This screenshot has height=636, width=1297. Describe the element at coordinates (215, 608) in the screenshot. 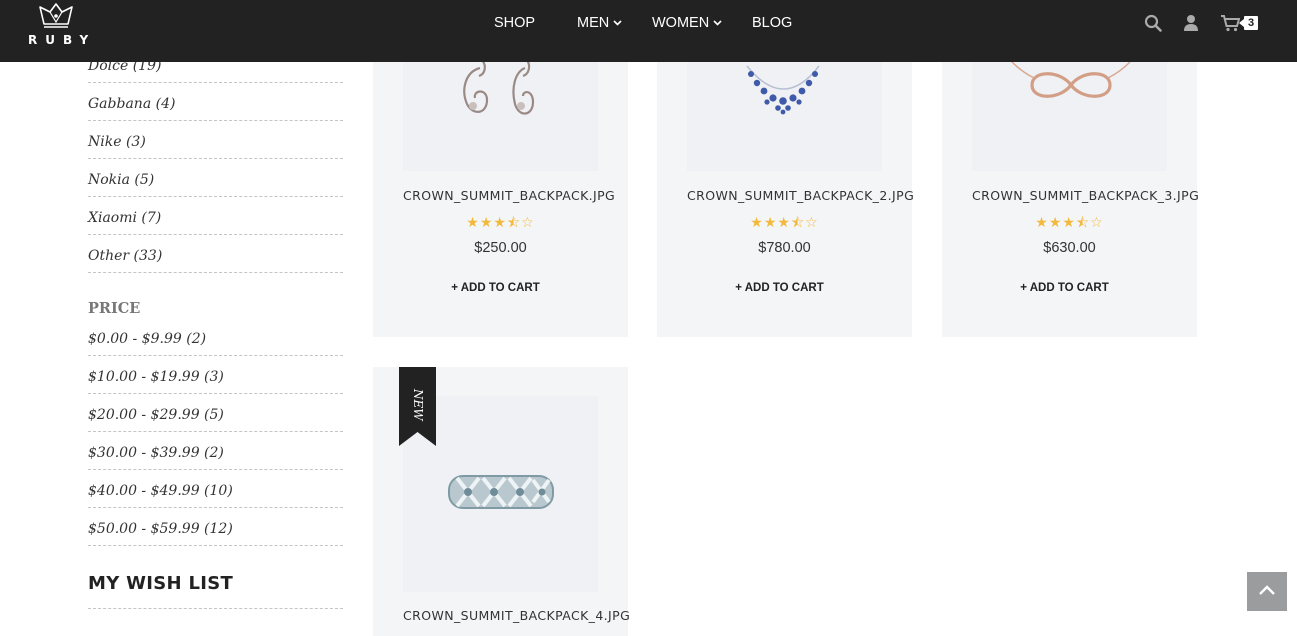

I see `divider` at that location.